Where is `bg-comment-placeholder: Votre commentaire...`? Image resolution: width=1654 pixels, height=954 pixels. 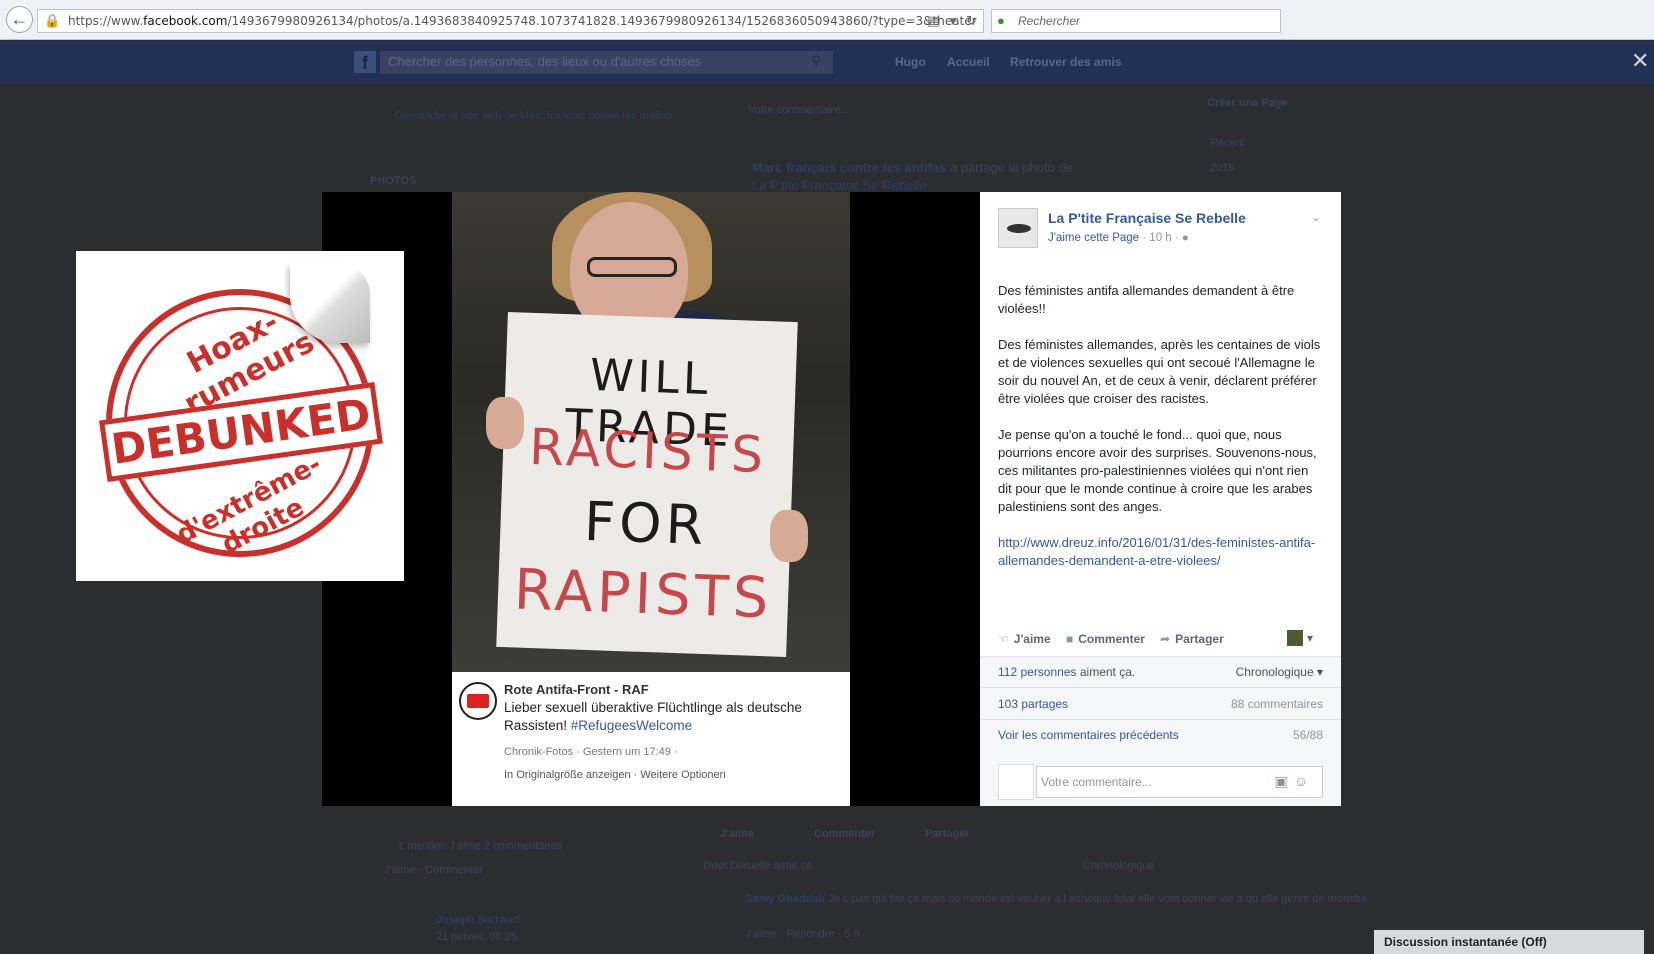 bg-comment-placeholder: Votre commentaire... is located at coordinates (799, 110).